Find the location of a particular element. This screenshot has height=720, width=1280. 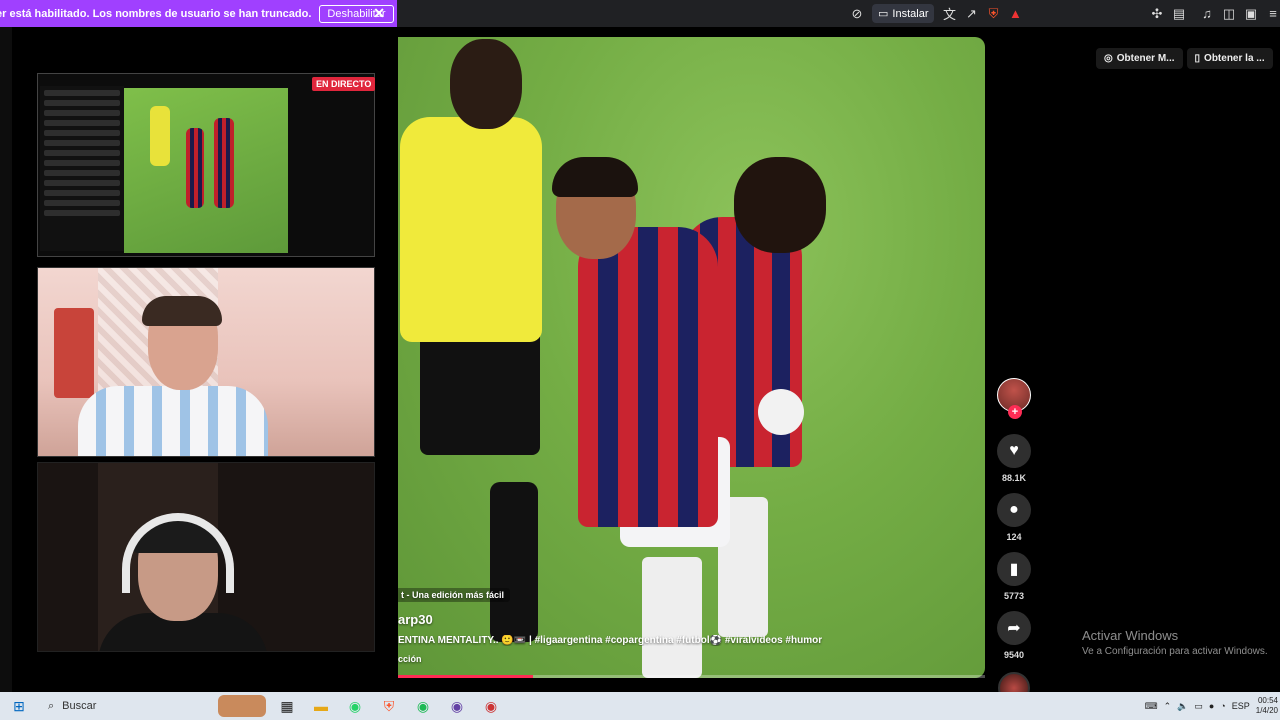

wallet-icon: ▣ is located at coordinates (1251, 14).